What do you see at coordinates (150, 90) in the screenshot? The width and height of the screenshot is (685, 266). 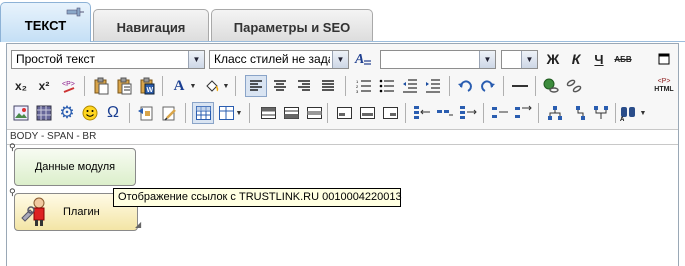 I see `svg-text: W` at bounding box center [150, 90].